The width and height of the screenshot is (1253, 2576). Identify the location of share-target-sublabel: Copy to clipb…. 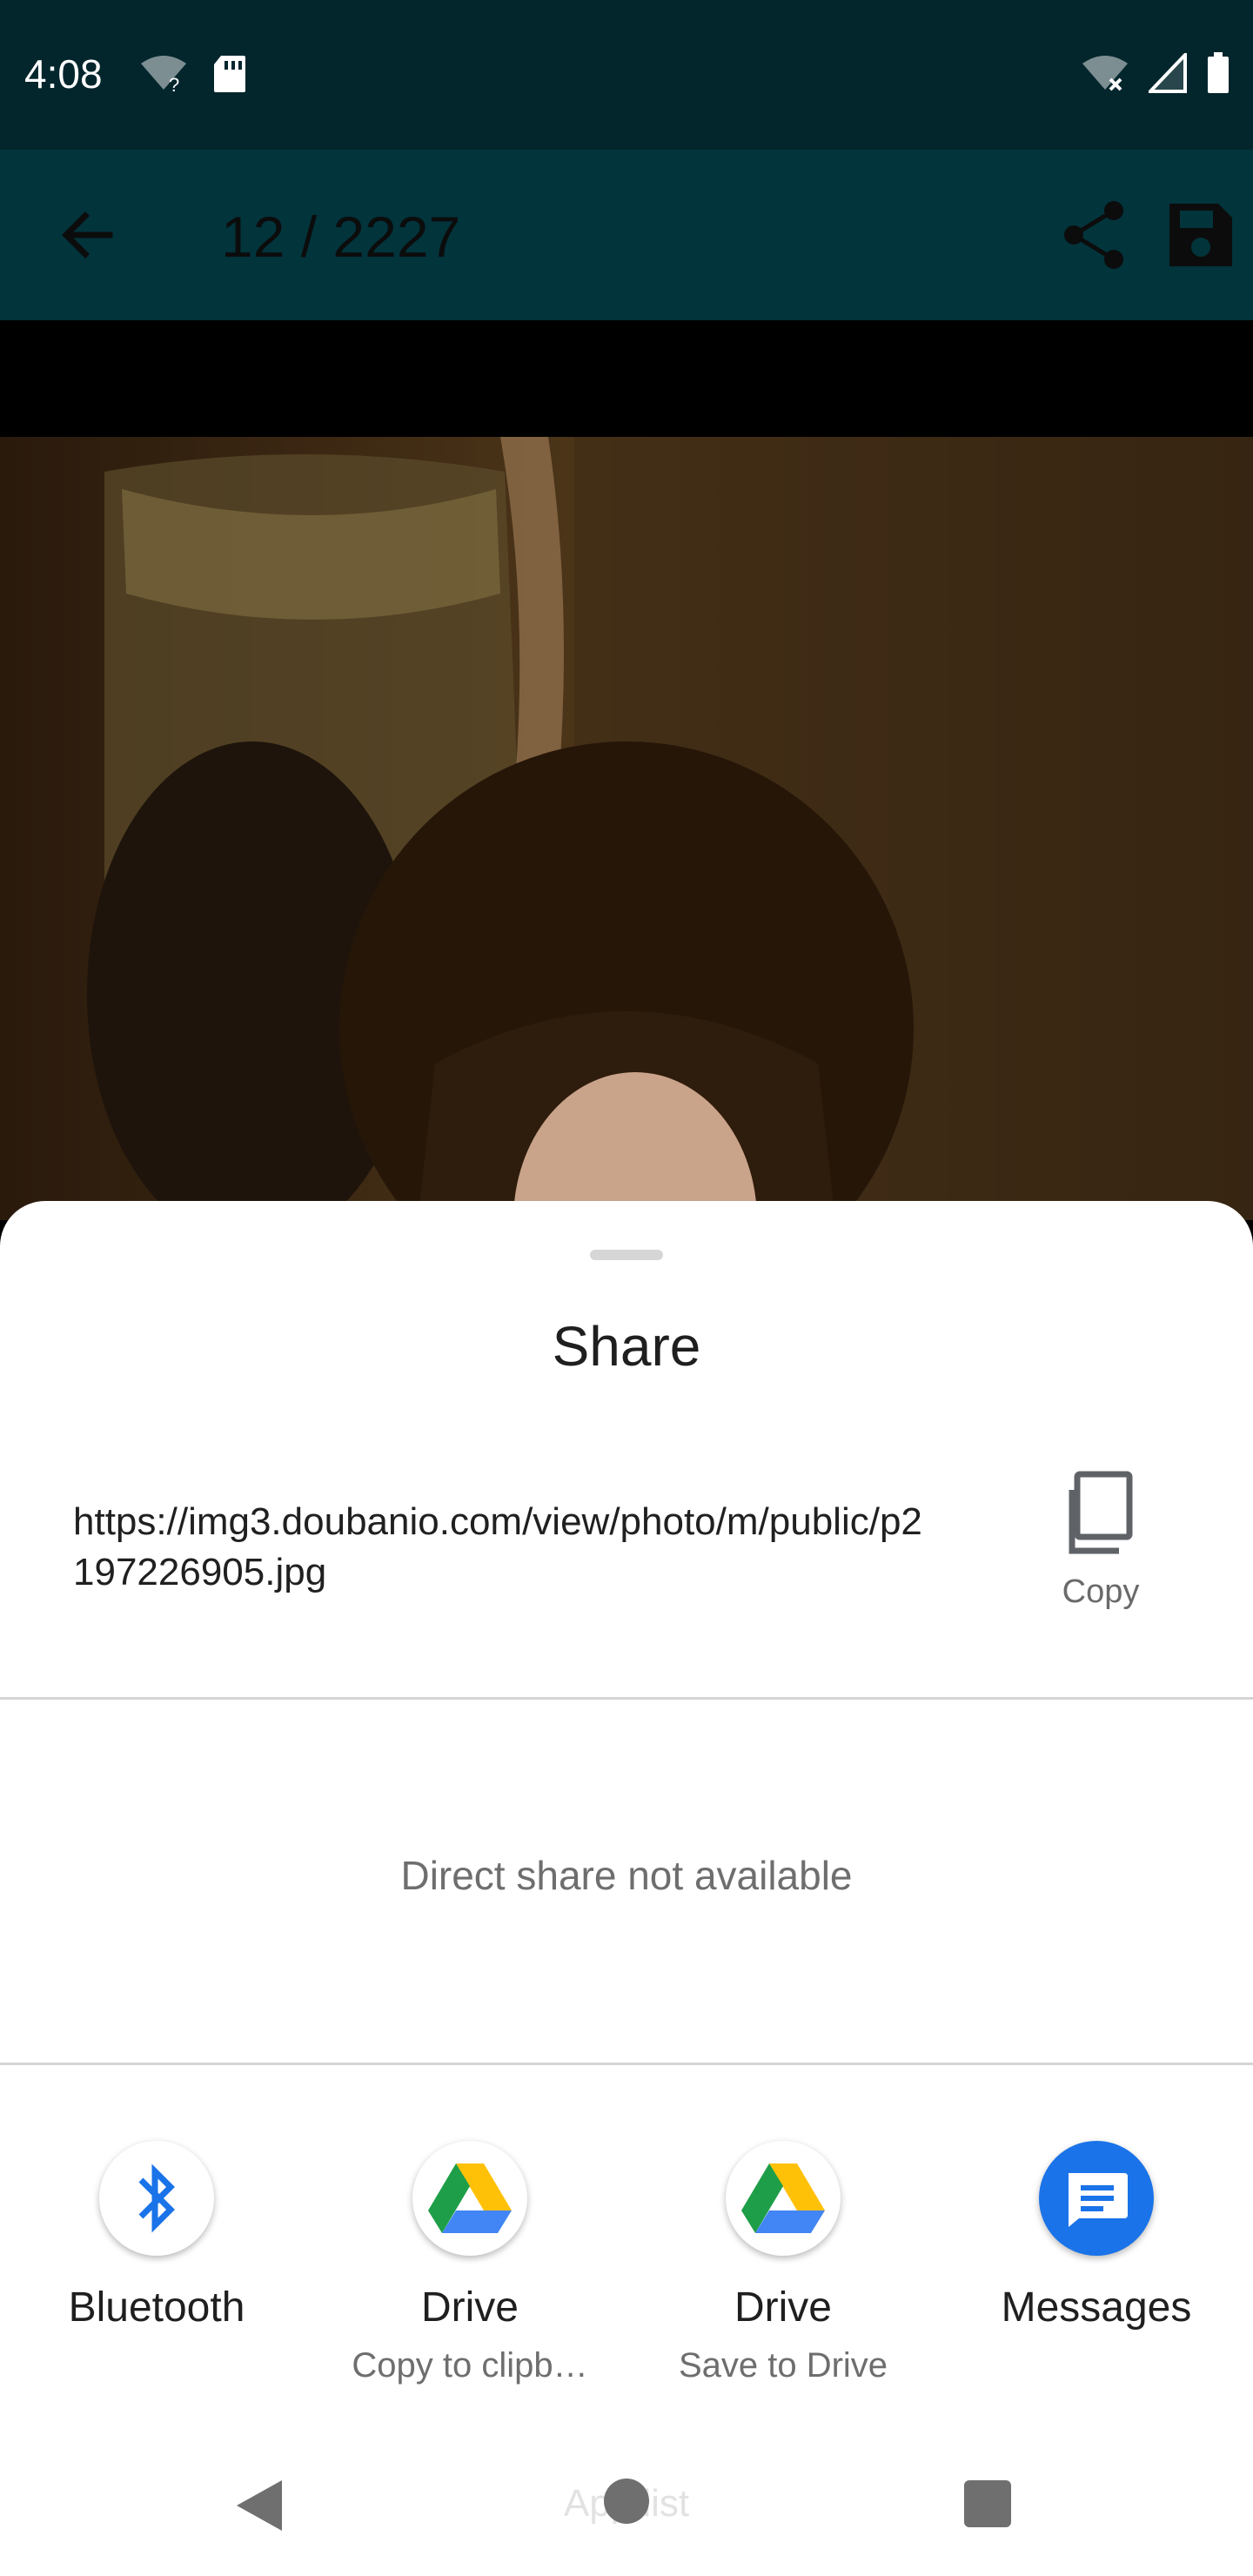
(470, 2365).